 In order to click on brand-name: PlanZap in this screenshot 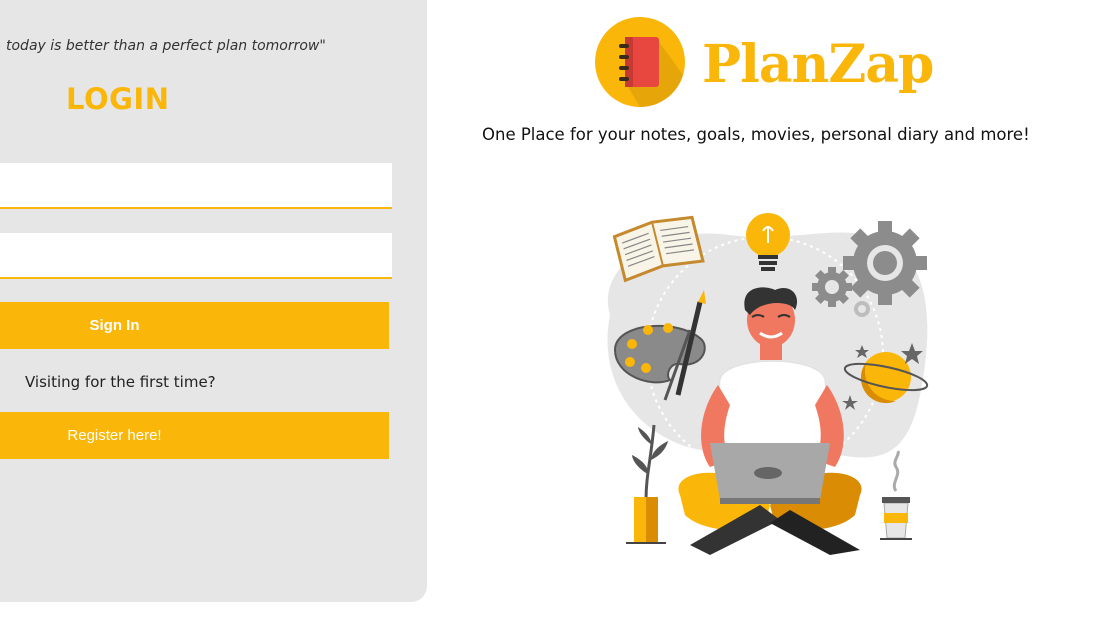, I will do `click(818, 64)`.